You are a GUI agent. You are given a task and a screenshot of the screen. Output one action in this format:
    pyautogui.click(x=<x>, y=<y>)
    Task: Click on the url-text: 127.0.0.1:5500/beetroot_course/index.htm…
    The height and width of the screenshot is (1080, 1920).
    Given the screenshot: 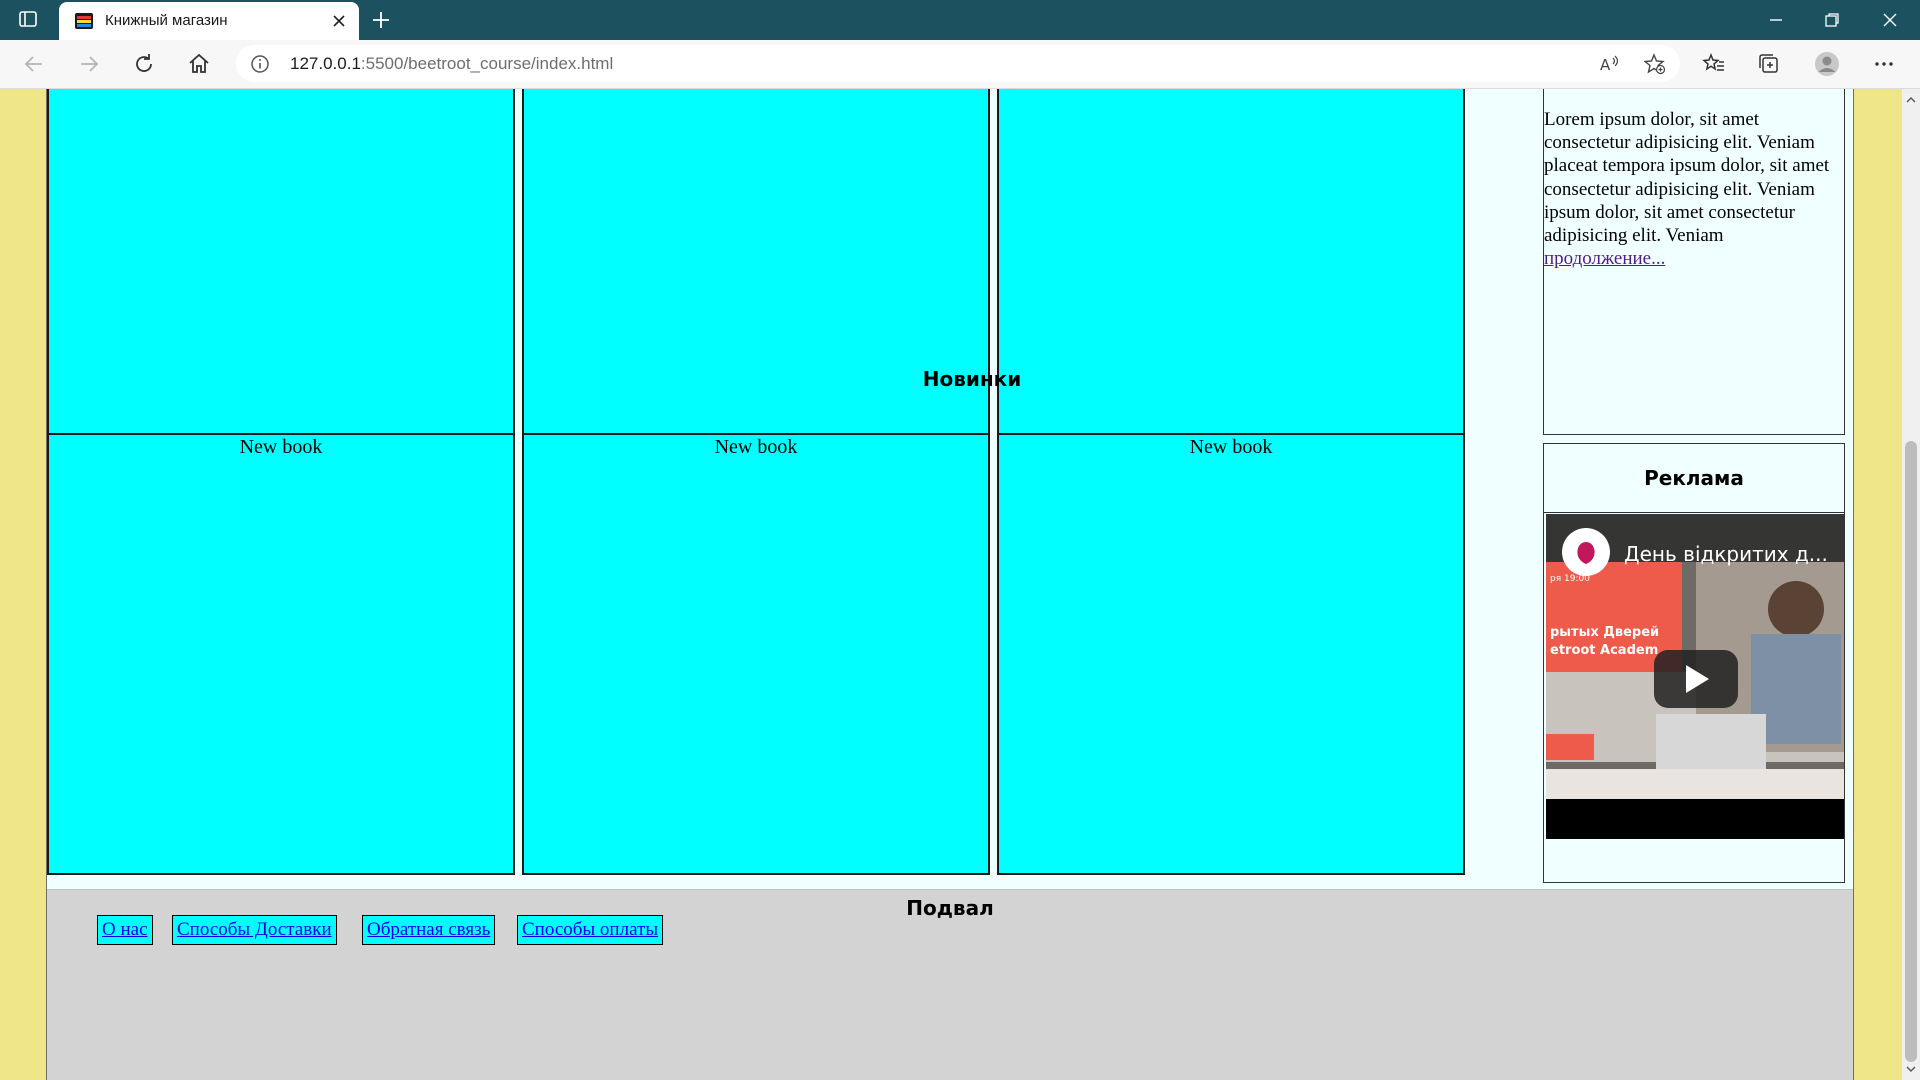 What is the action you would take?
    pyautogui.click(x=452, y=63)
    